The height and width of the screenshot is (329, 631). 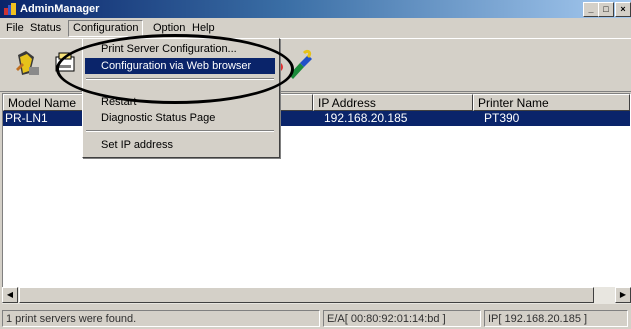 What do you see at coordinates (180, 145) in the screenshot?
I see `menu-item-set-ip-address: Set IP address` at bounding box center [180, 145].